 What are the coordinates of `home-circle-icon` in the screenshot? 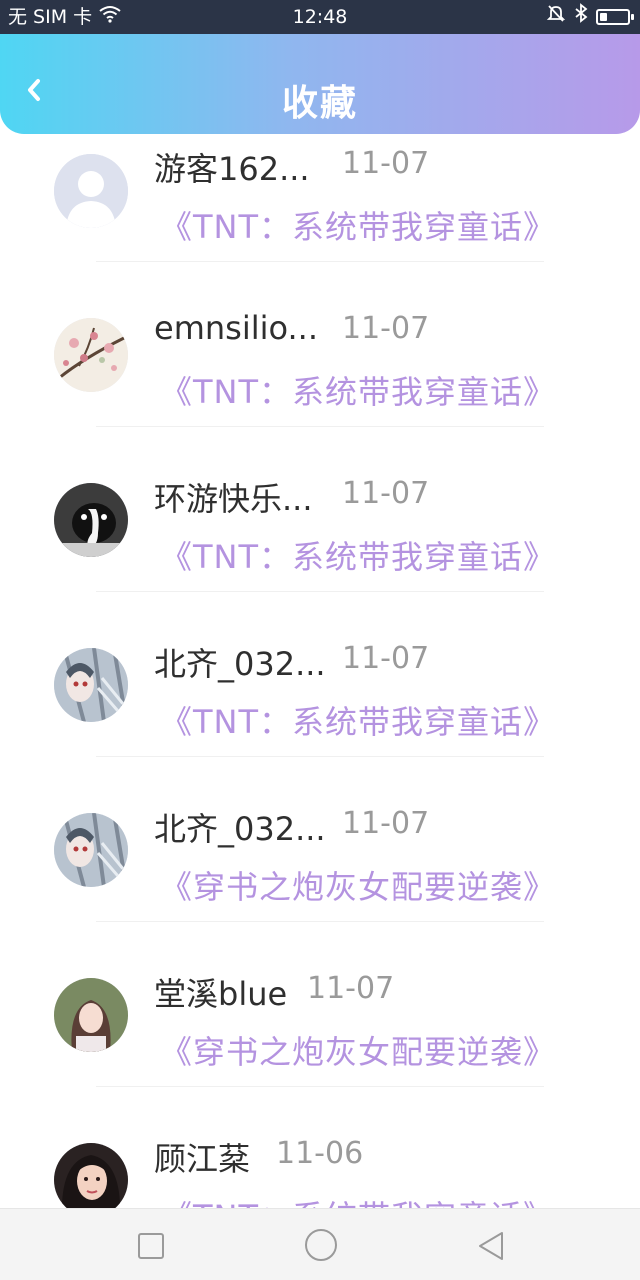 It's located at (321, 1245).